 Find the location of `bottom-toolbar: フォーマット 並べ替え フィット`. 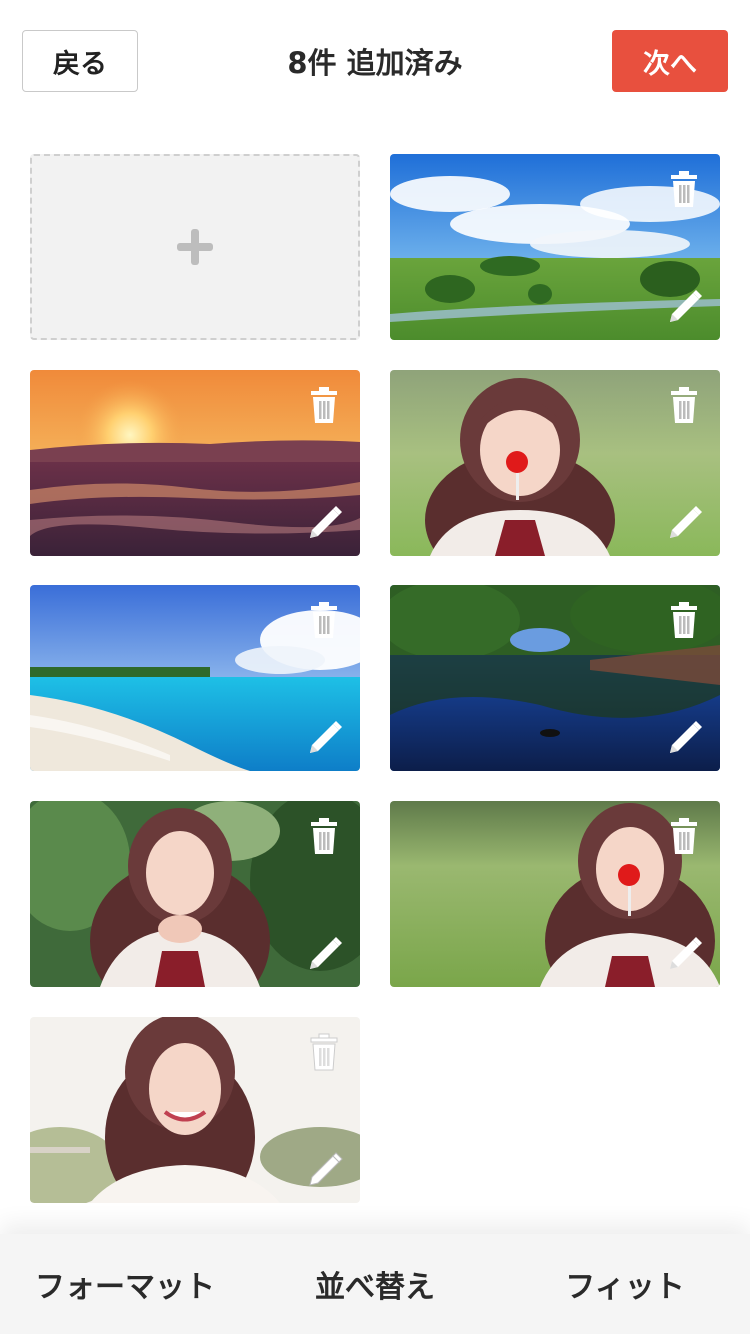

bottom-toolbar: フォーマット 並べ替え フィット is located at coordinates (375, 1284).